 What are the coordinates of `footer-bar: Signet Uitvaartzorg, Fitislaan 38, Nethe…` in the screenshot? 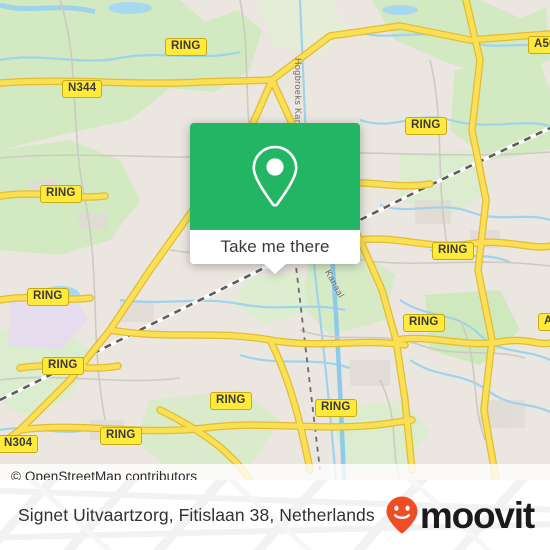 It's located at (275, 515).